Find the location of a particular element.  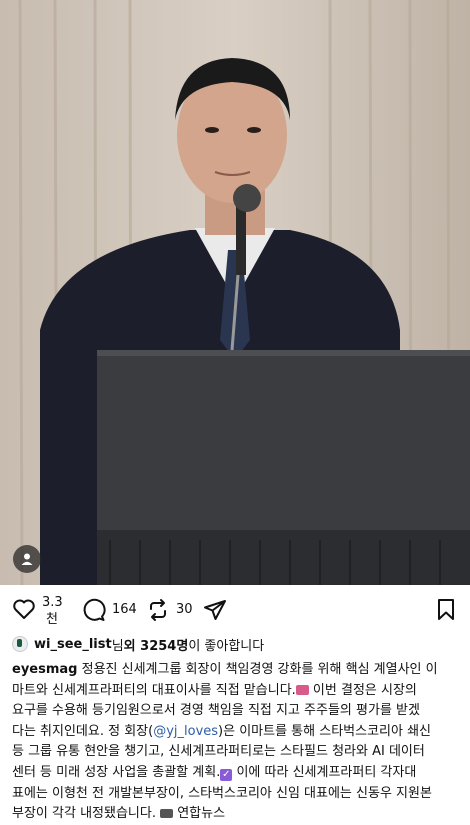

caption-line-6b: 이에 따라 신세계프라퍼티 각자대 is located at coordinates (324, 772).